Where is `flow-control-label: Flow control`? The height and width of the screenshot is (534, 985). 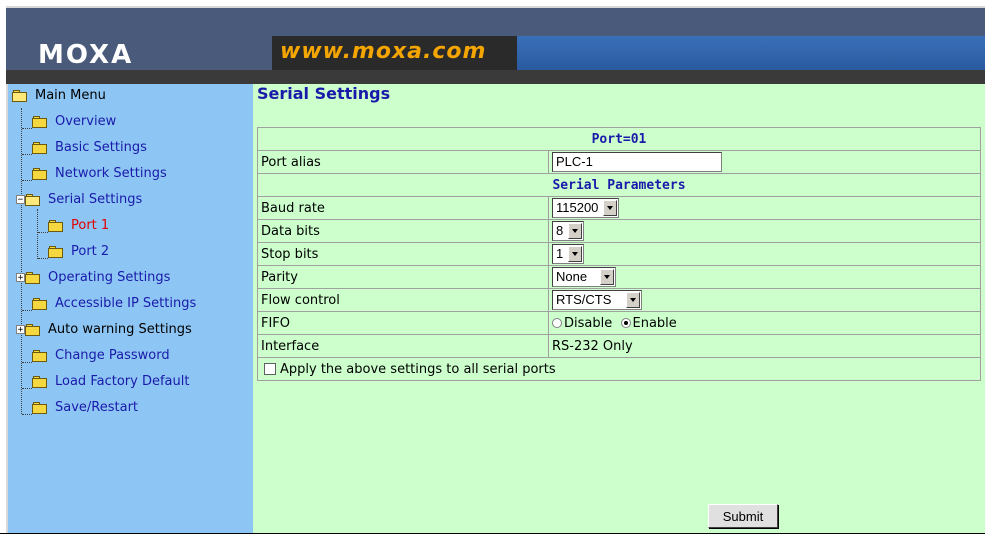
flow-control-label: Flow control is located at coordinates (403, 300).